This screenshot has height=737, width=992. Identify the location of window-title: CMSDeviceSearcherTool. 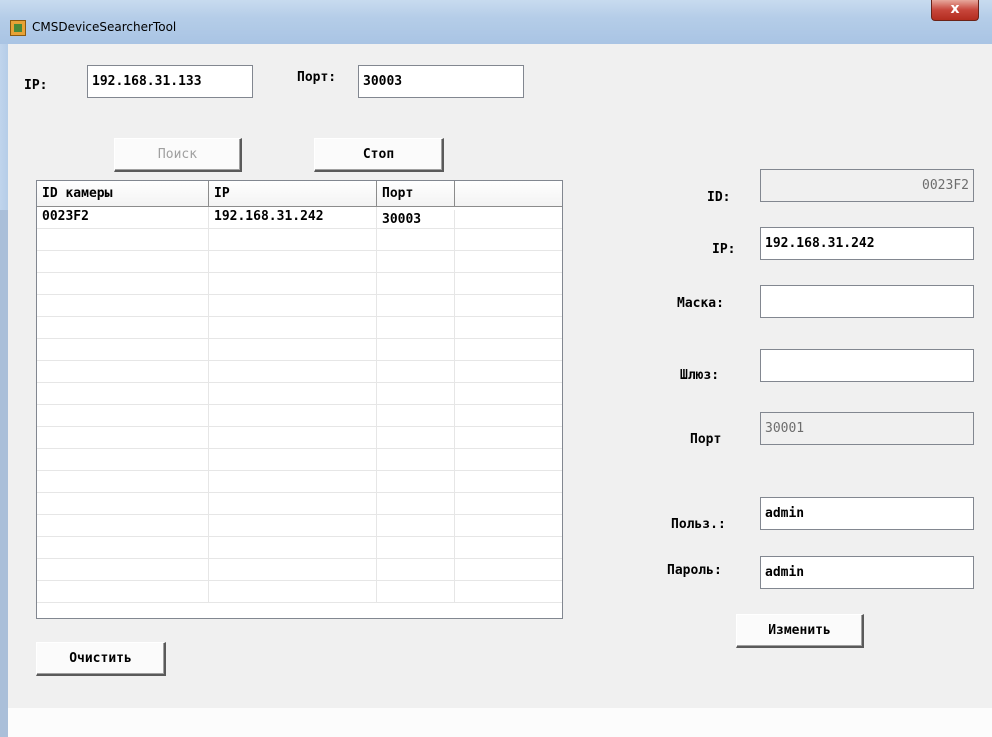
(104, 27).